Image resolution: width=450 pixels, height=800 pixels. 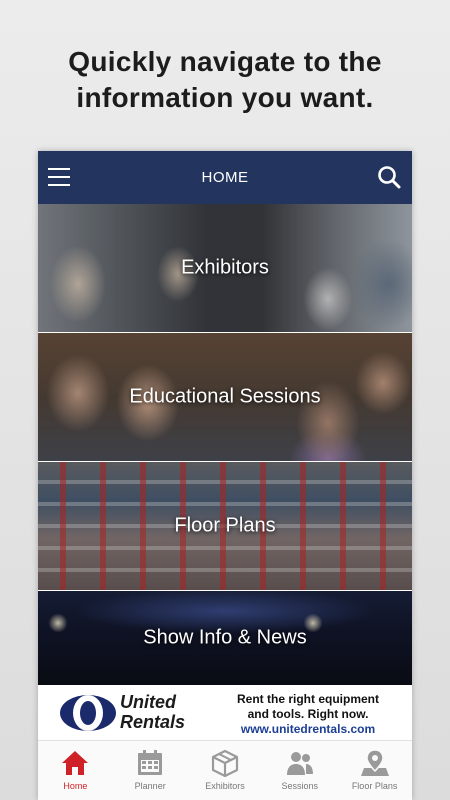 What do you see at coordinates (225, 786) in the screenshot?
I see `tab-label: Exhibitors` at bounding box center [225, 786].